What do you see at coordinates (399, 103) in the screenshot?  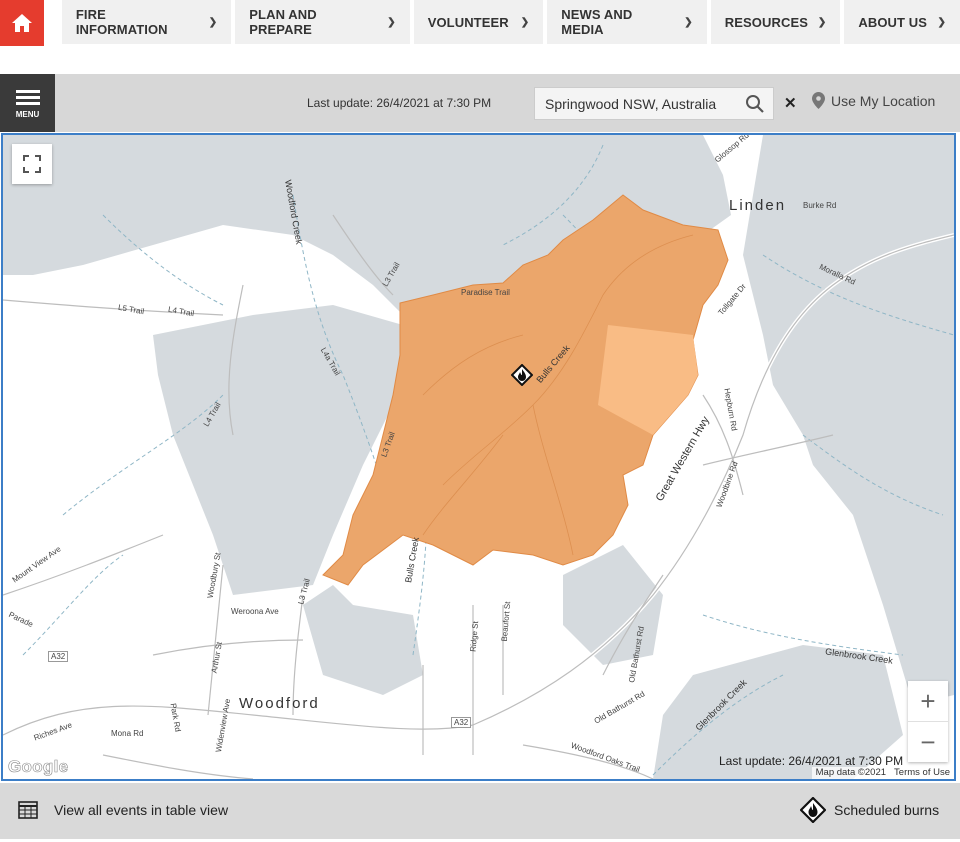 I see `last-update-text: Last update: 26/4/2021 at 7:30 PM` at bounding box center [399, 103].